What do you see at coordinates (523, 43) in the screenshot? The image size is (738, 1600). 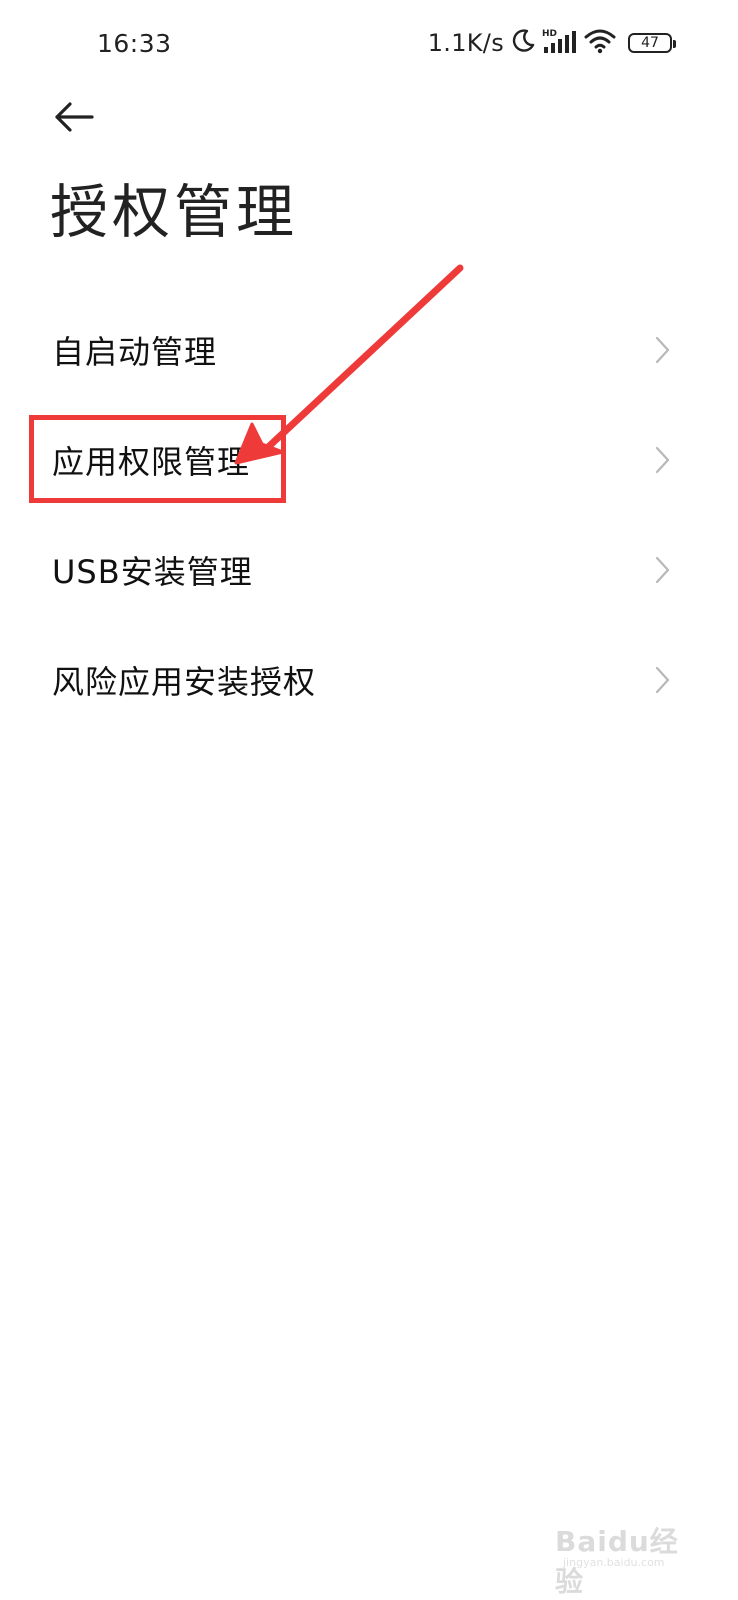 I see `moon-icon` at bounding box center [523, 43].